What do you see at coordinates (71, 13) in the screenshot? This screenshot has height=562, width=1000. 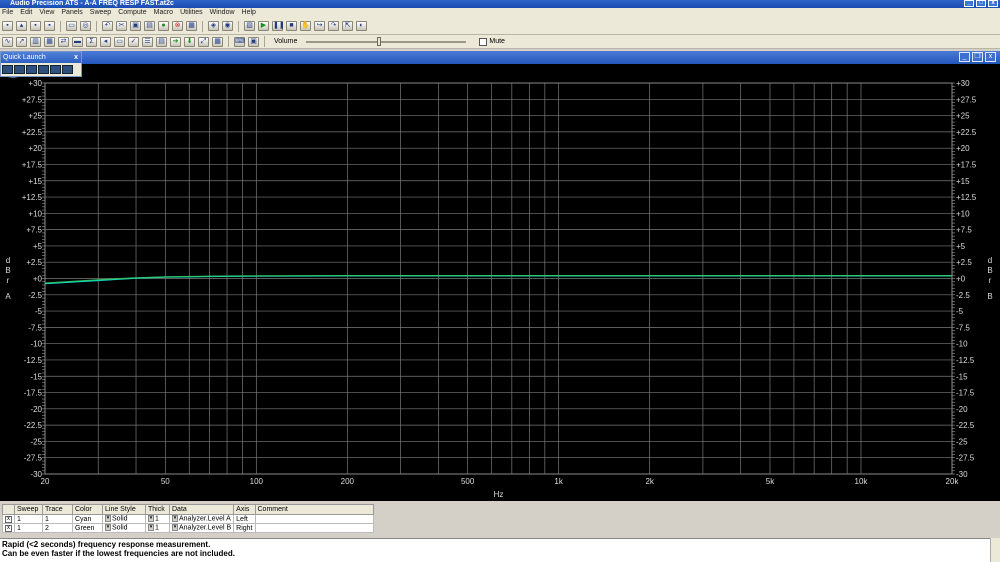 I see `menu-panels: Panels` at bounding box center [71, 13].